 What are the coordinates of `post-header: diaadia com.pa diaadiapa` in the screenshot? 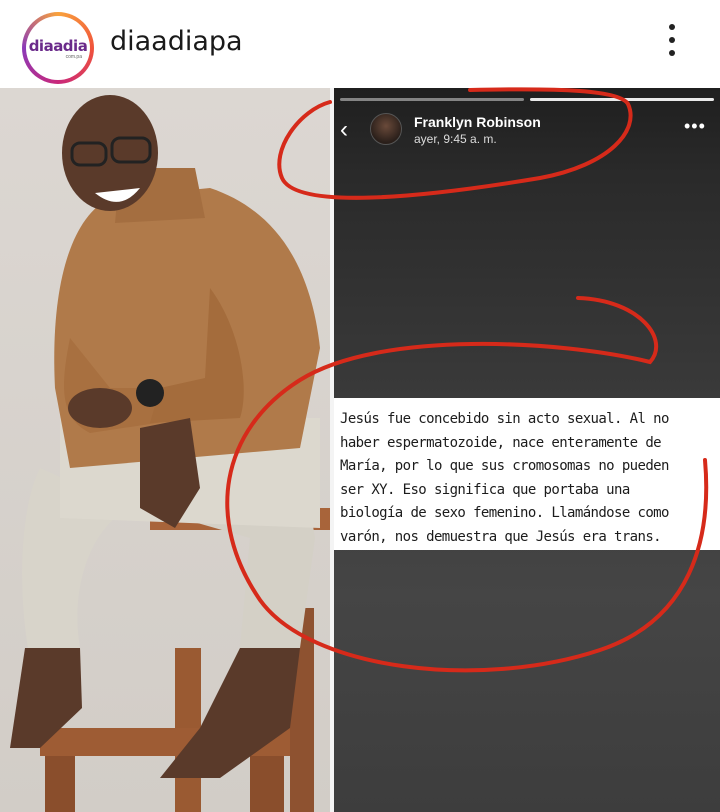 It's located at (360, 42).